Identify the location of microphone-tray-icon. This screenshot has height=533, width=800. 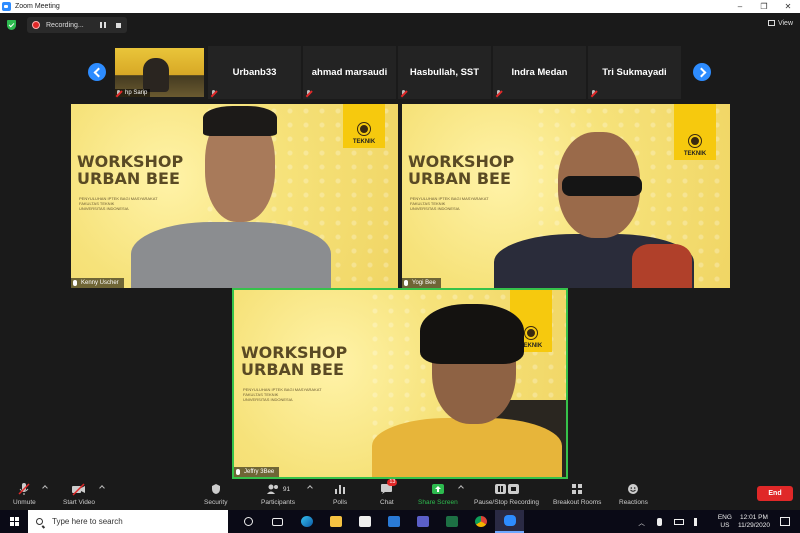
(659, 521).